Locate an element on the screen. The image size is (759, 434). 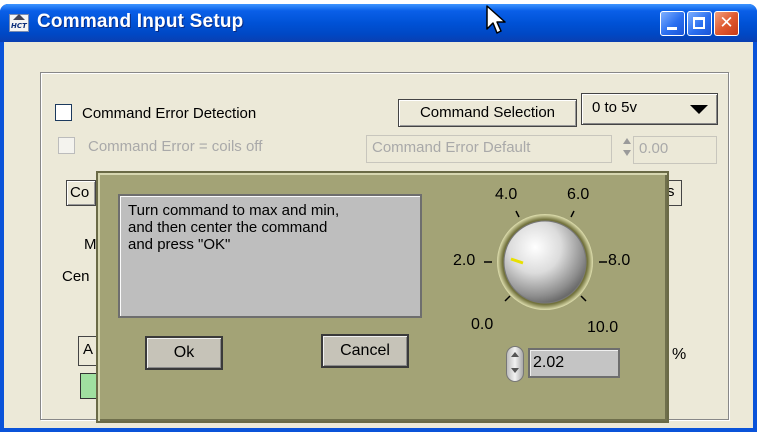
command-error-default-stepper is located at coordinates (626, 148).